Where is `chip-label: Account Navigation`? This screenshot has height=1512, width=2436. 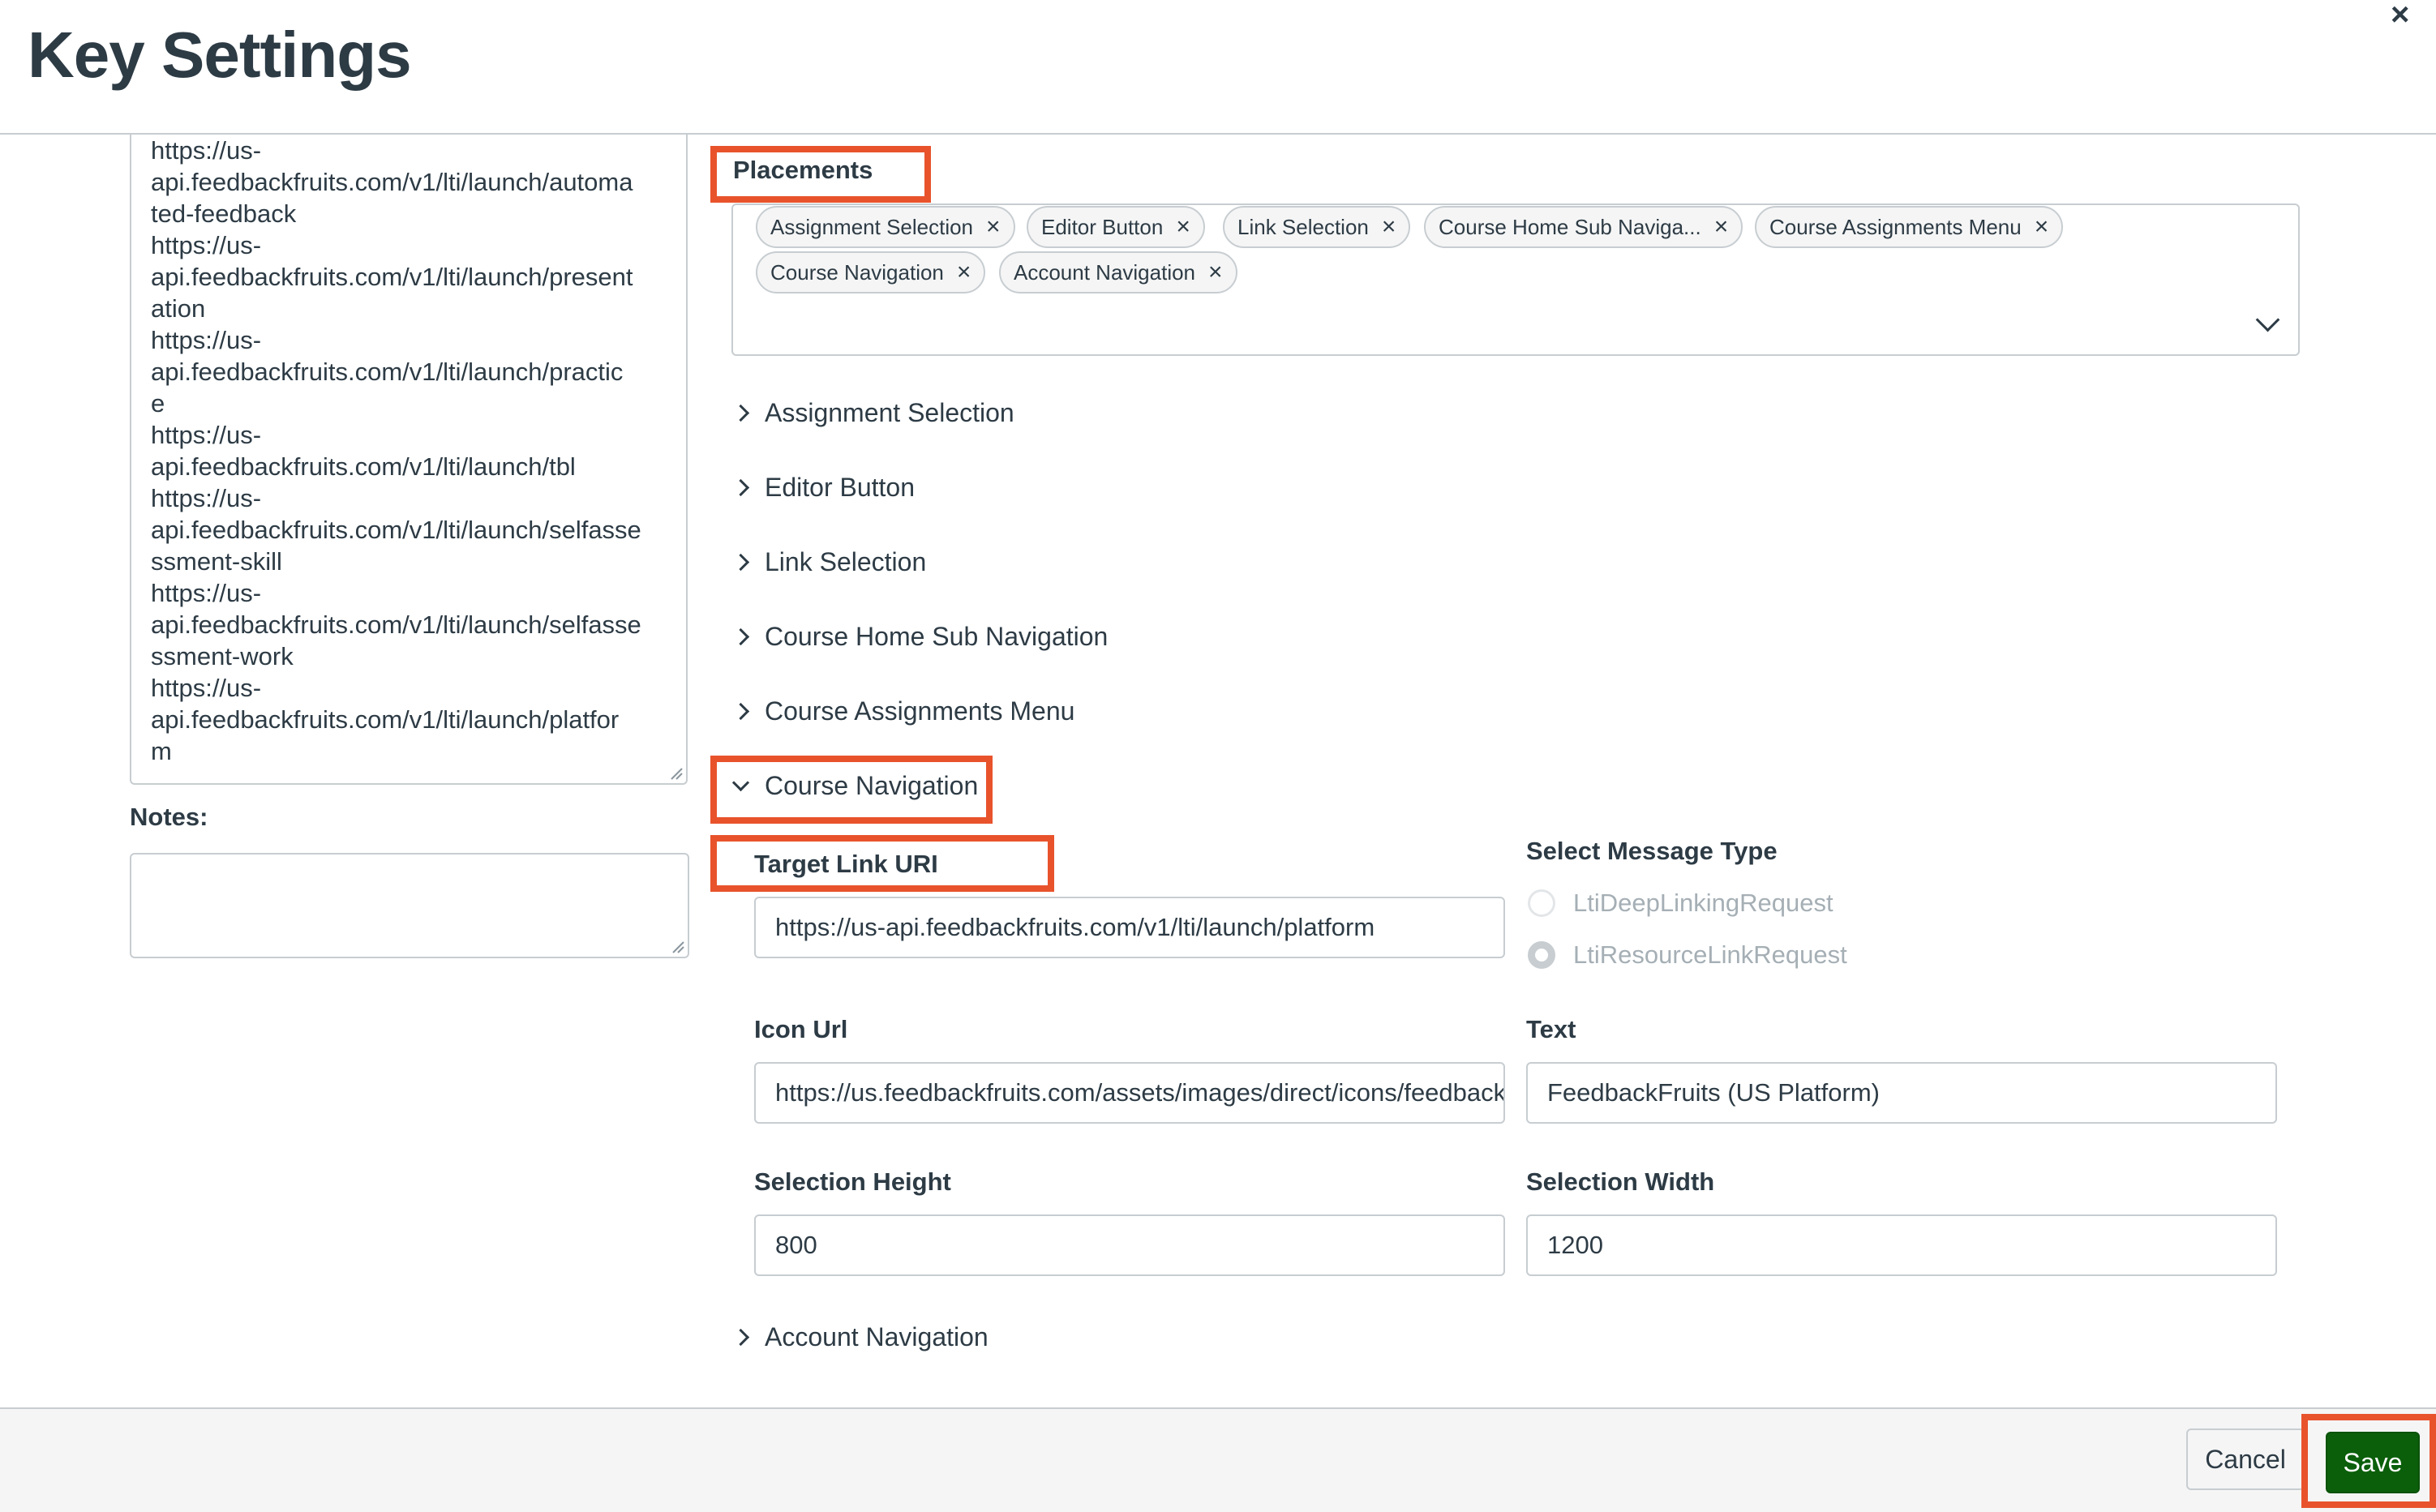 chip-label: Account Navigation is located at coordinates (1105, 272).